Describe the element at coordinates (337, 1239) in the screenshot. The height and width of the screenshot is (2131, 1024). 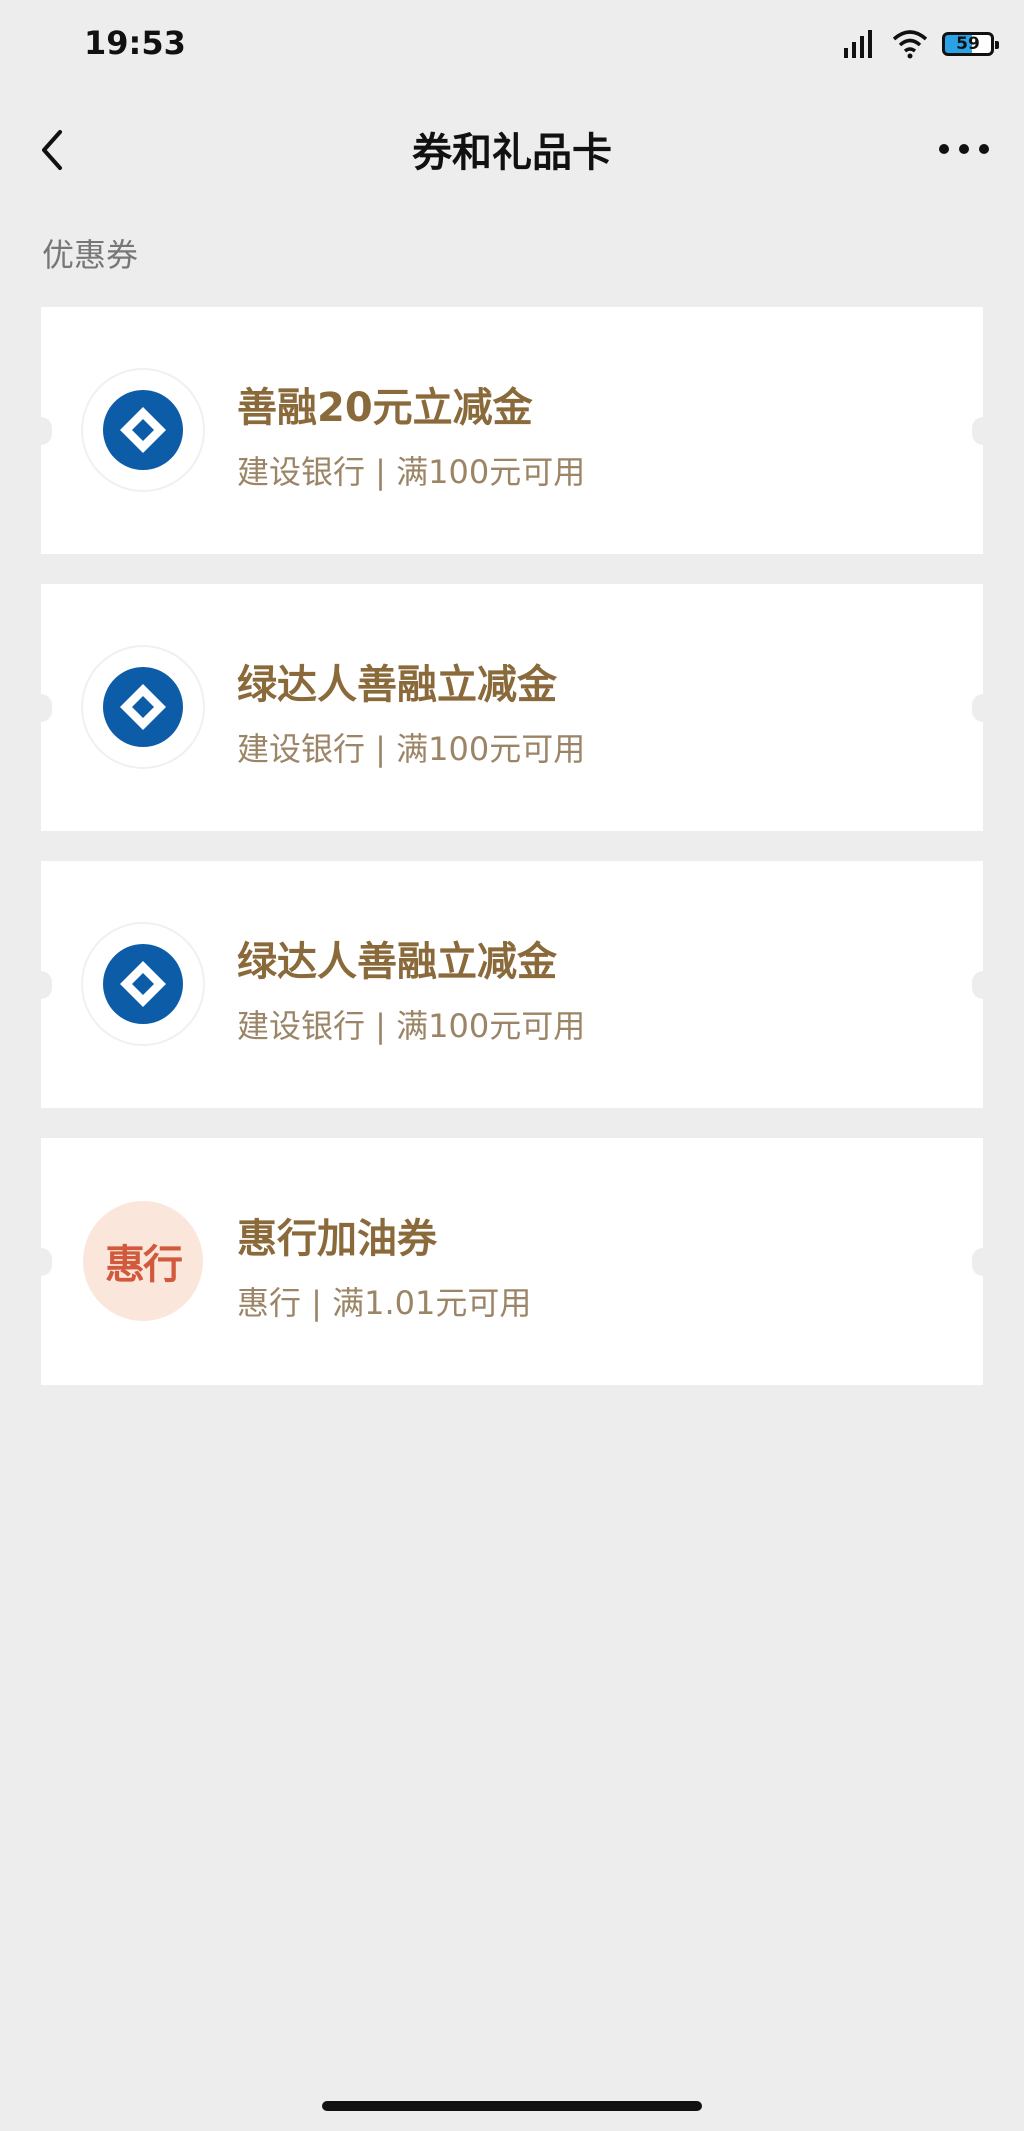
I see `coupon-title: 惠行加油券` at that location.